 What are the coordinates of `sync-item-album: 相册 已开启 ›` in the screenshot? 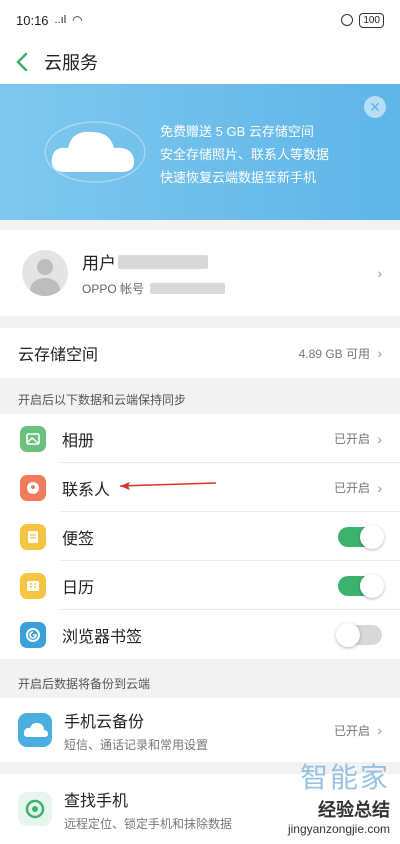 It's located at (200, 438).